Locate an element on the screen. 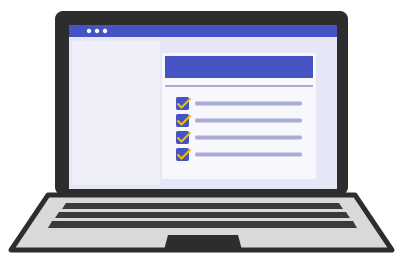  sidebar-panel is located at coordinates (116, 113).